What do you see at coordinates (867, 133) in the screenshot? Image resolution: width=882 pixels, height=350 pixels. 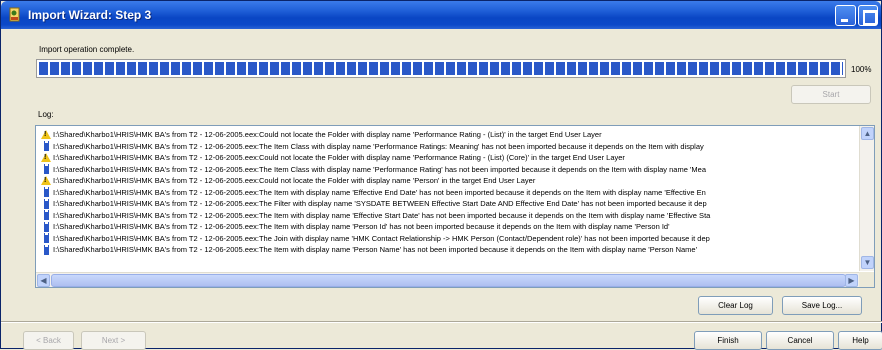 I see `scroll-up-arrow-icon: ▲` at bounding box center [867, 133].